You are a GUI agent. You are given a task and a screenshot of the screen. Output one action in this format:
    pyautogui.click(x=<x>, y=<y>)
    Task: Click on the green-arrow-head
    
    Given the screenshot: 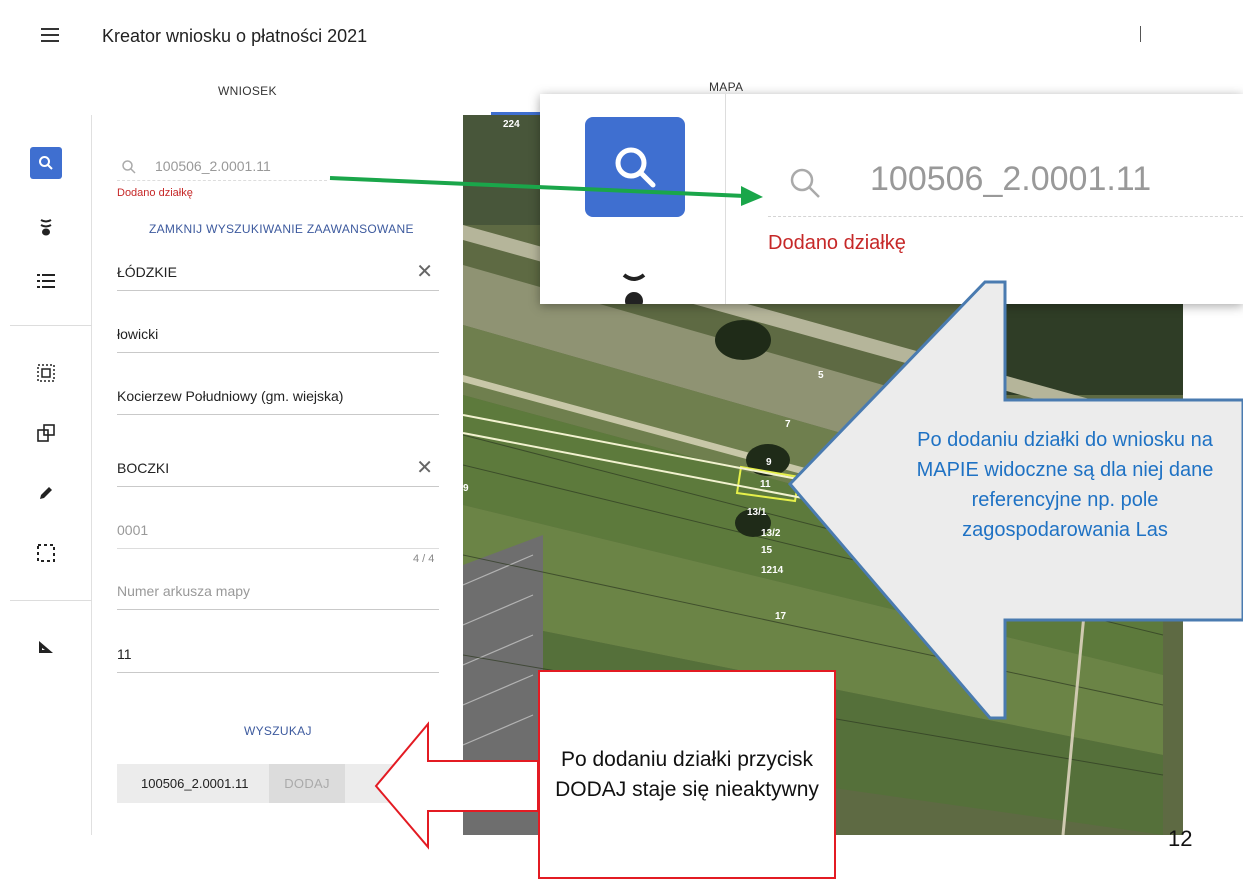 What is the action you would take?
    pyautogui.click(x=752, y=196)
    